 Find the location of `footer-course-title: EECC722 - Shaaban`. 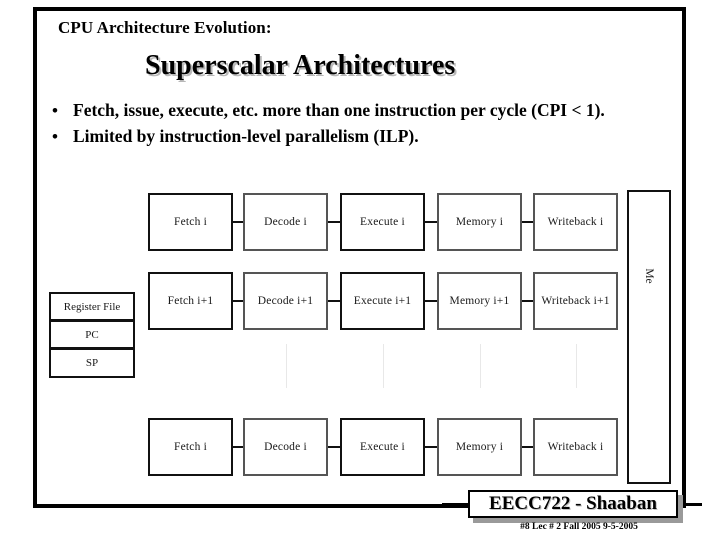

footer-course-title: EECC722 - Shaaban is located at coordinates (573, 503).